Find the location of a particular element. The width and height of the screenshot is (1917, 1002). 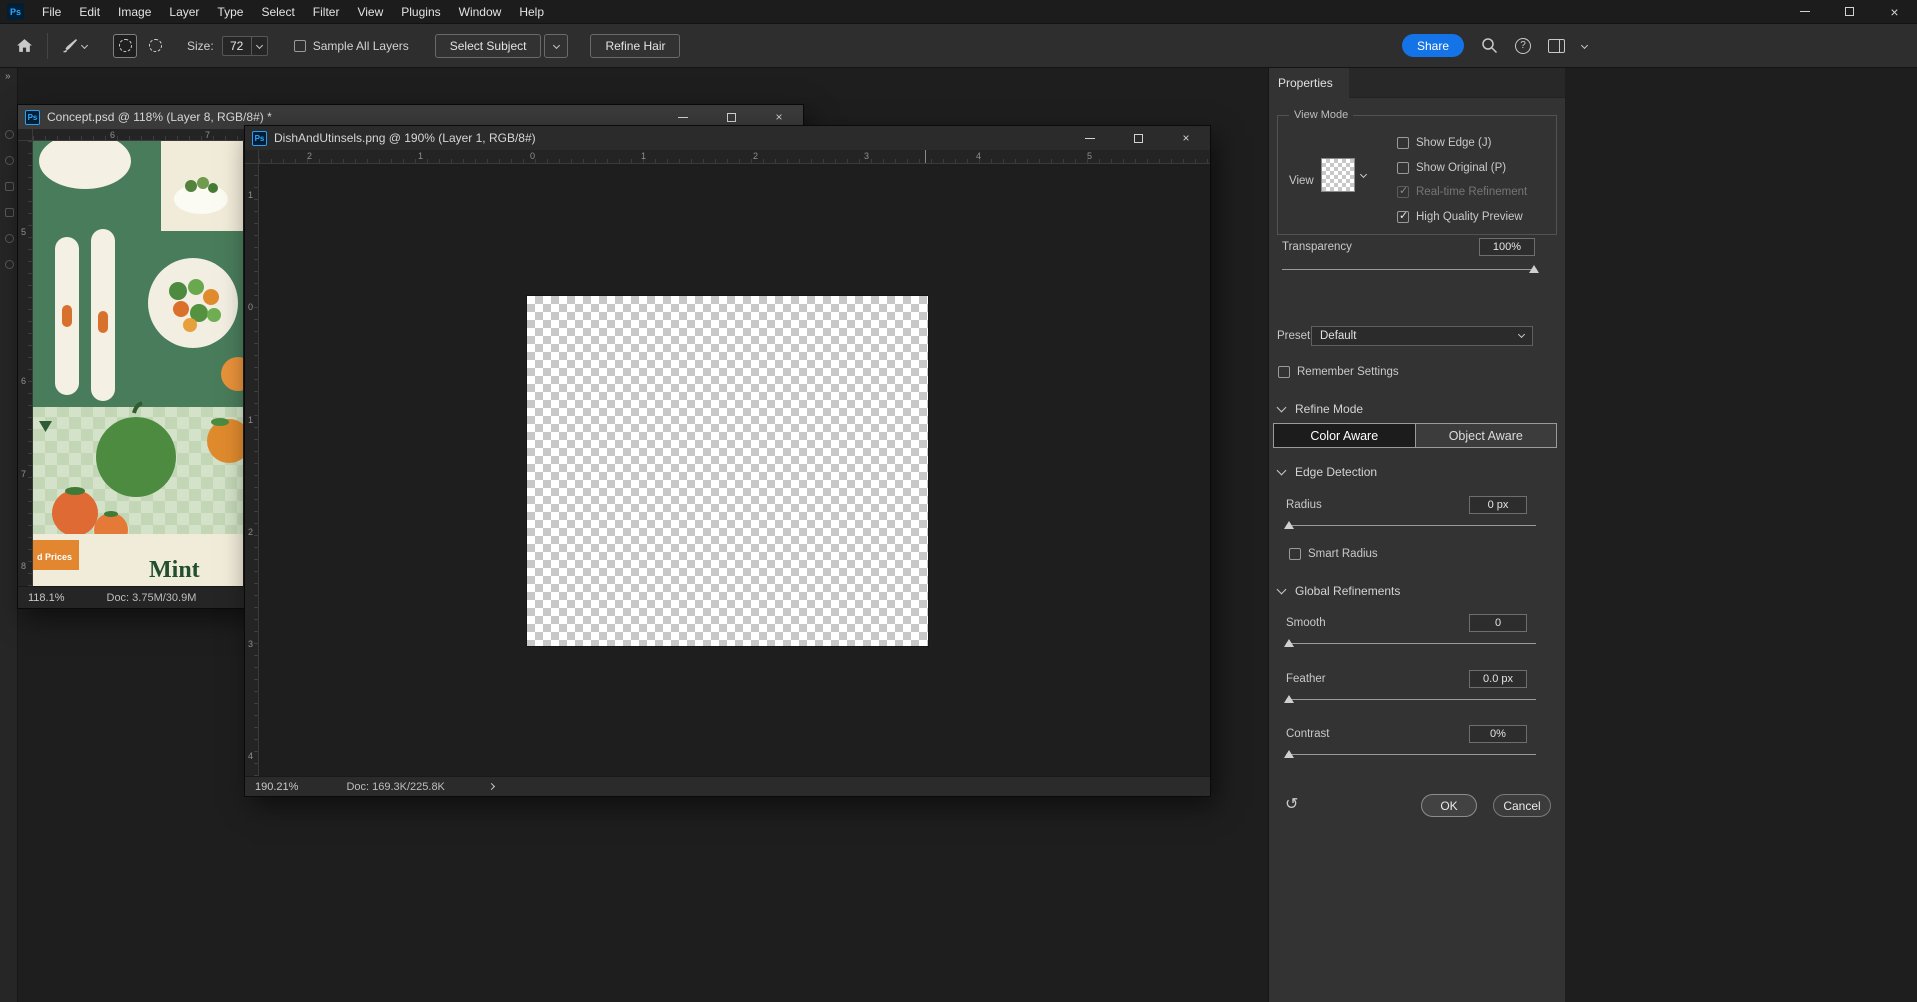

smart-radius-checkbox: Smart Radius is located at coordinates (1333, 554).